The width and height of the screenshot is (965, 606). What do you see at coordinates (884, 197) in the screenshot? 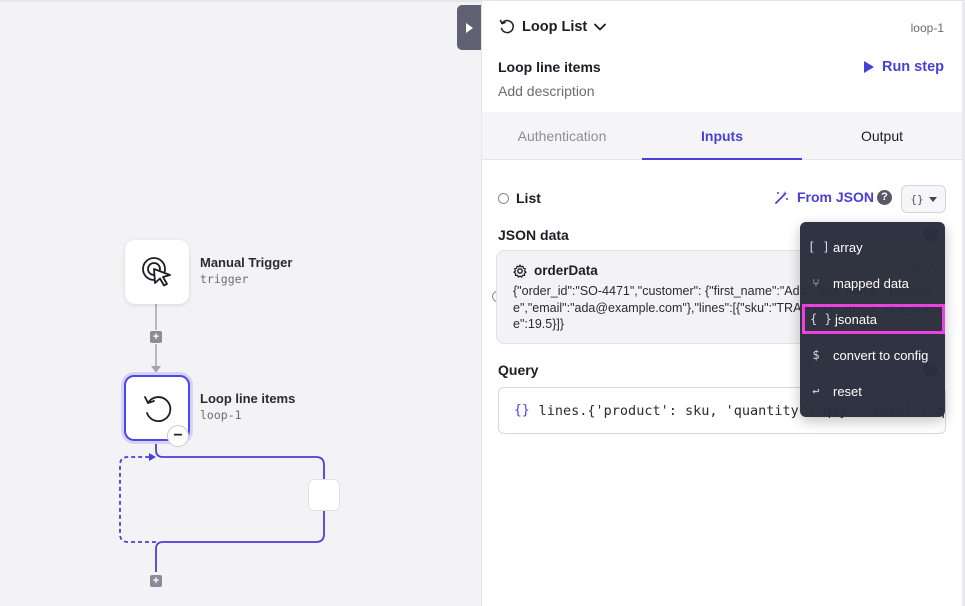
I see `help-icon: ?` at bounding box center [884, 197].